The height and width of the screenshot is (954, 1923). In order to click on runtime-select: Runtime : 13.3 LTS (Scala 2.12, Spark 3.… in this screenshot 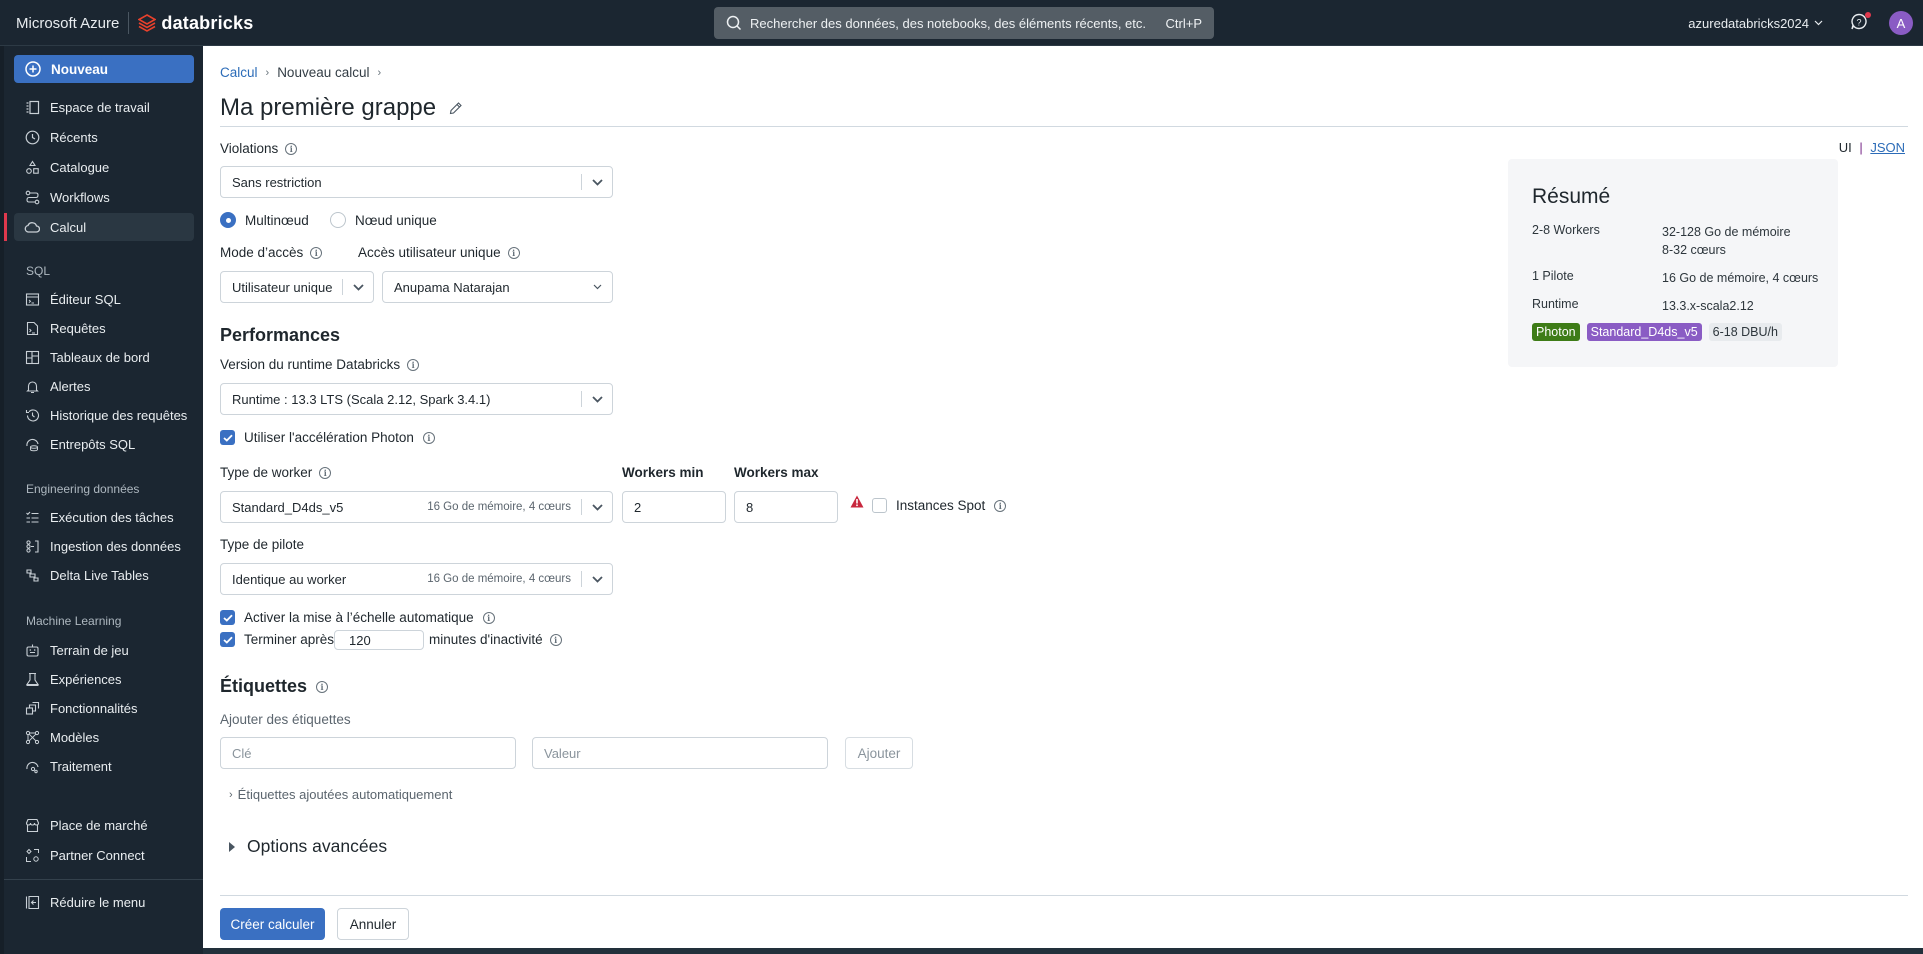, I will do `click(416, 399)`.